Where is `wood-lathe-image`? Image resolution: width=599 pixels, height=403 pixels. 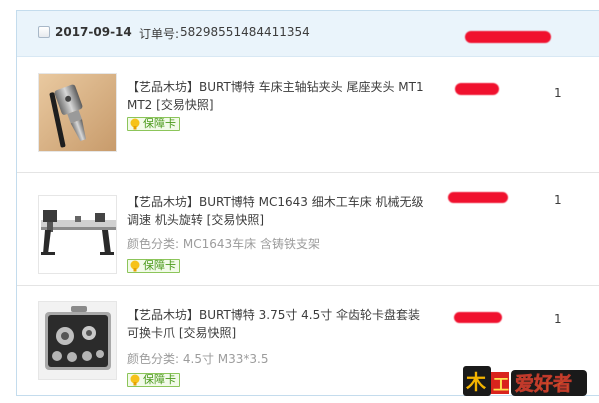 wood-lathe-image is located at coordinates (77, 234).